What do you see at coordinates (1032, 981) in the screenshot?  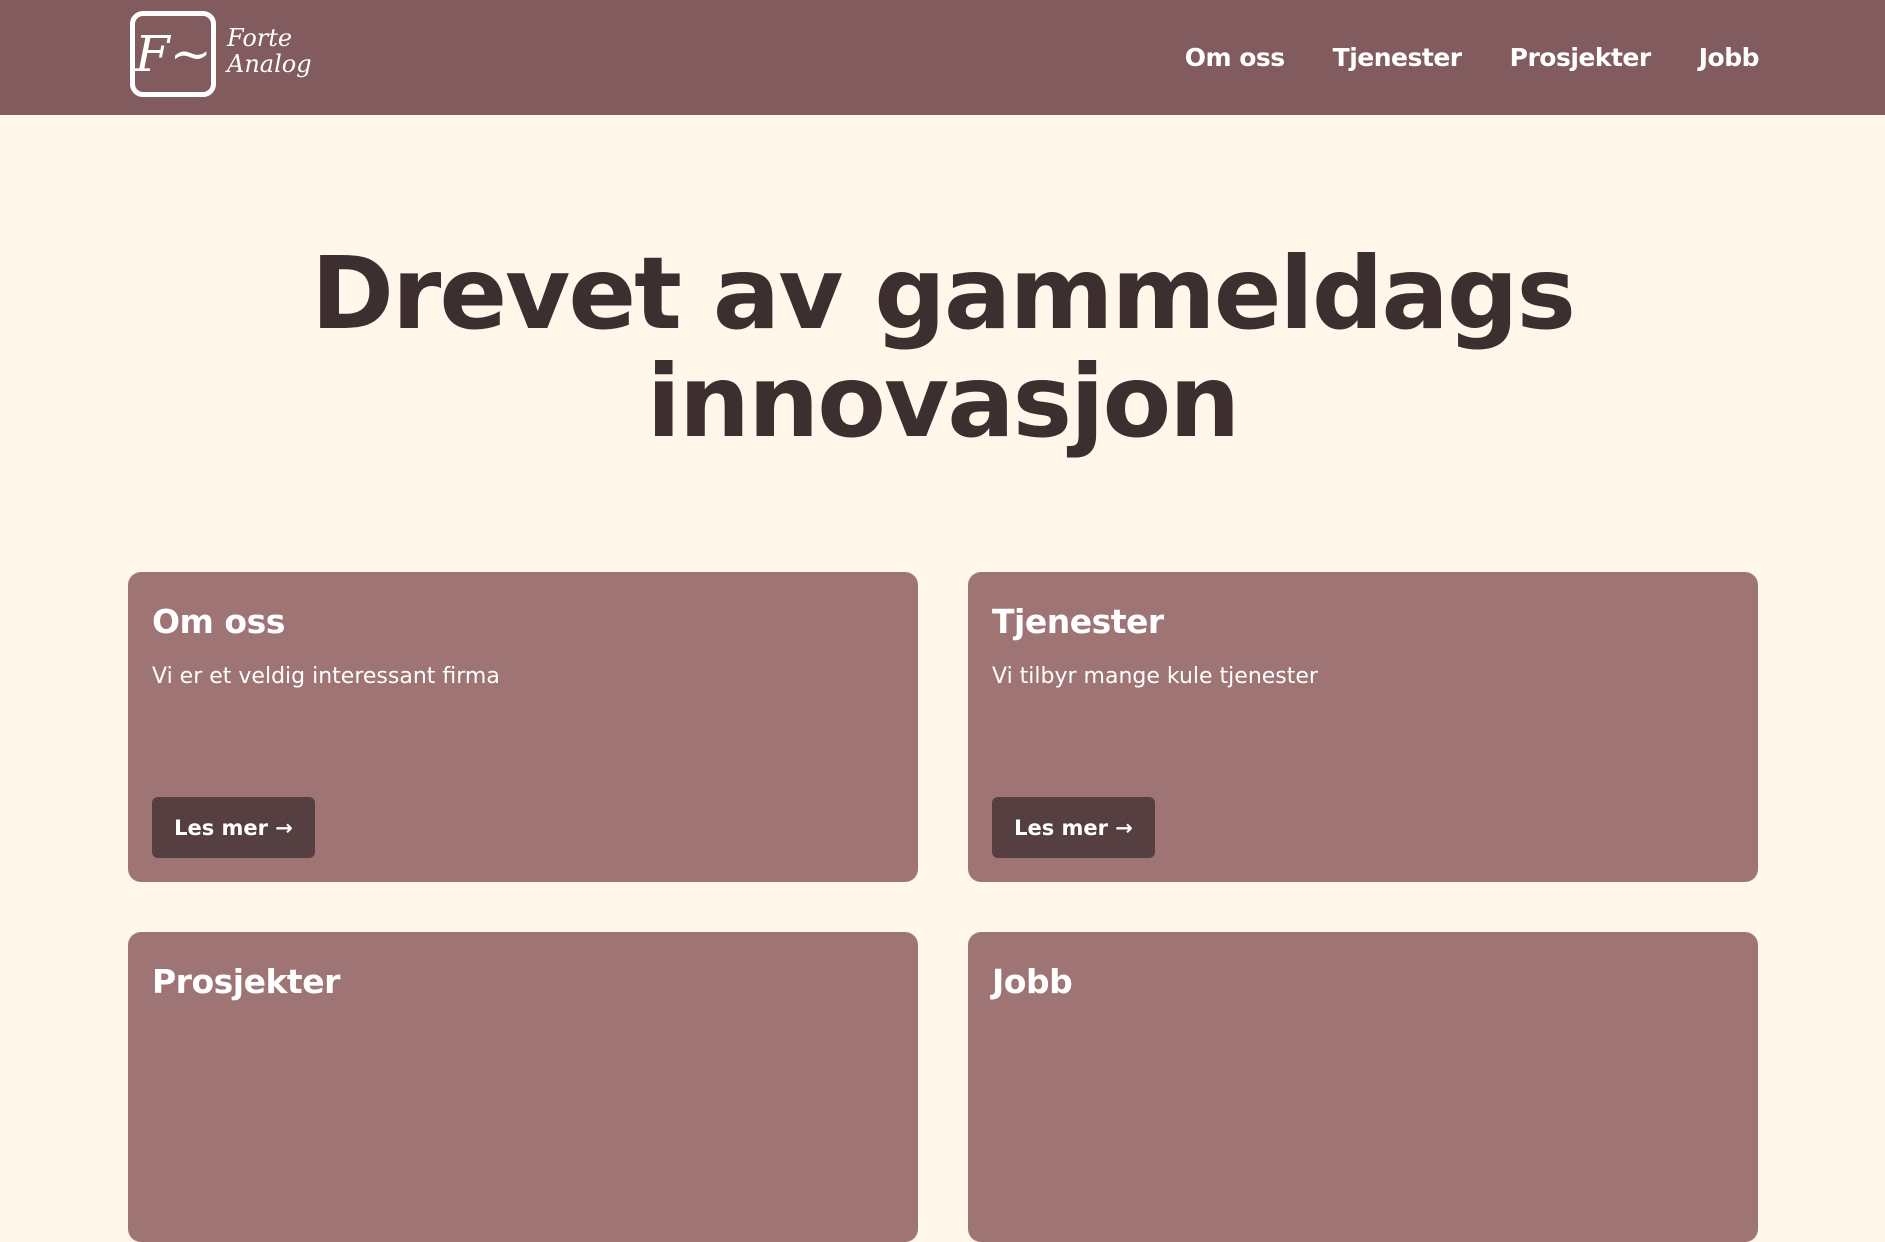 I see `card-title: Jobb` at bounding box center [1032, 981].